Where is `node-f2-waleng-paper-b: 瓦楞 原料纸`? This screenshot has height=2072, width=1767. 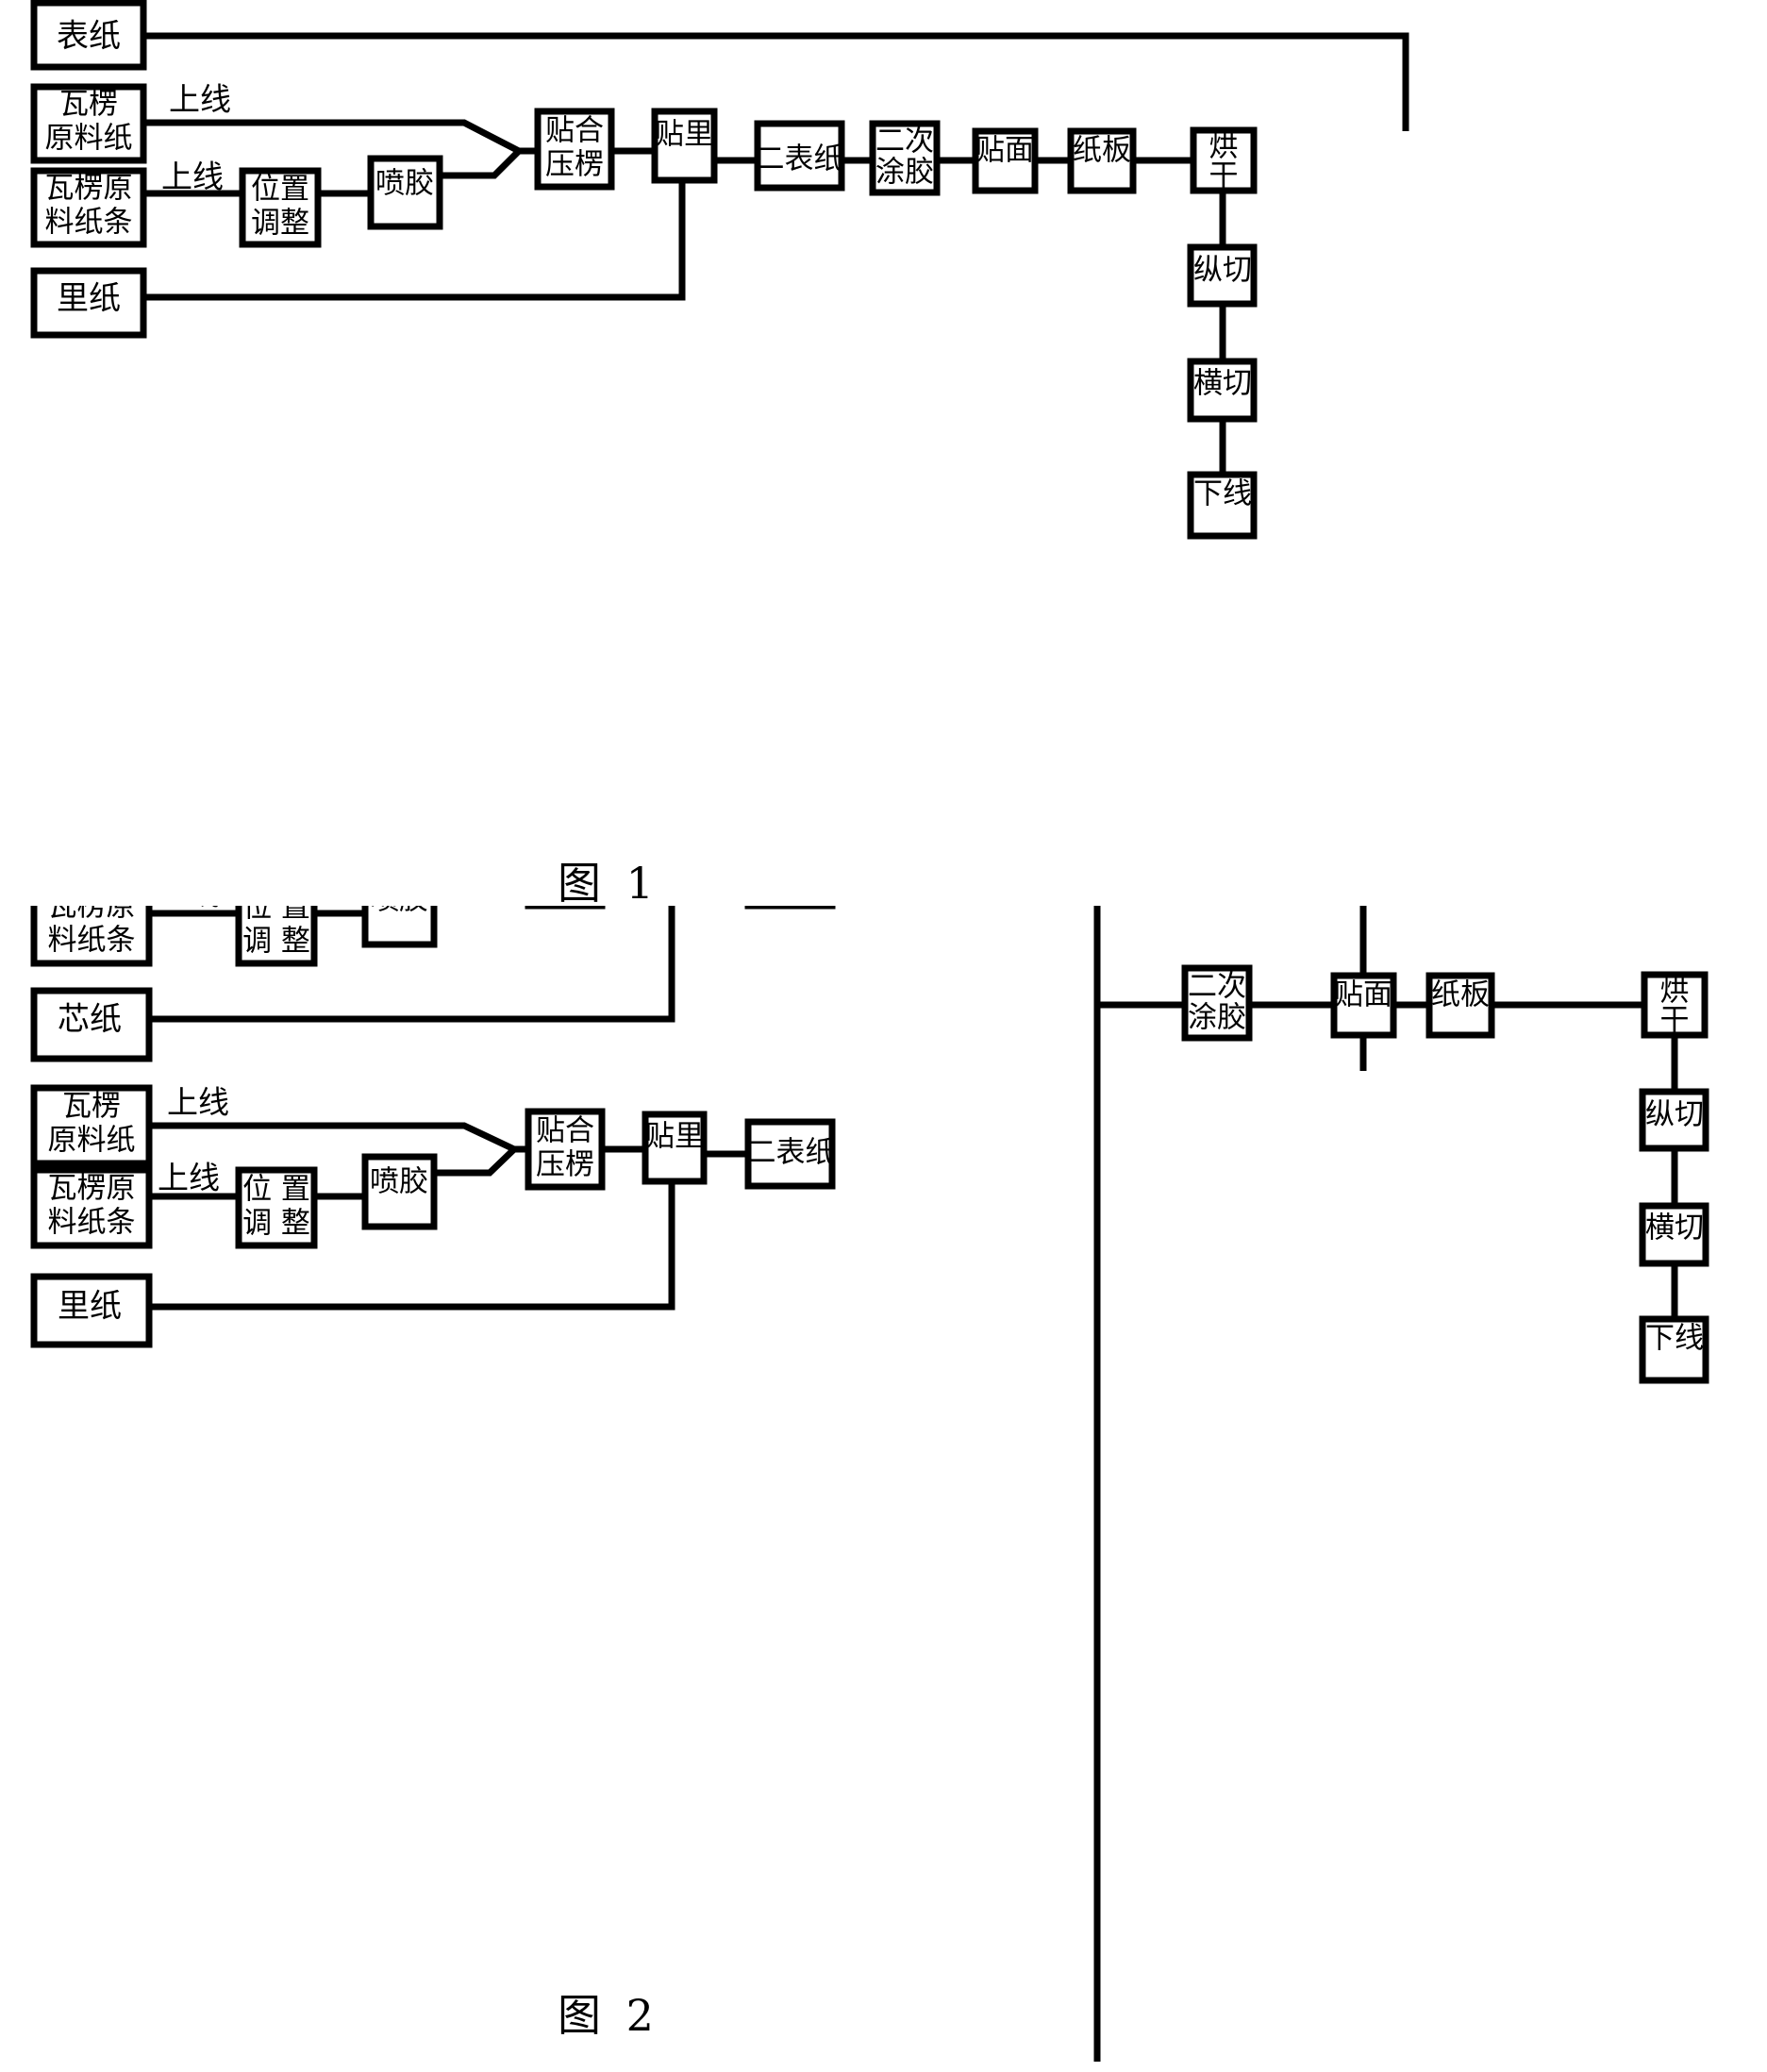
node-f2-waleng-paper-b: 瓦楞 原料纸 is located at coordinates (91, 1125).